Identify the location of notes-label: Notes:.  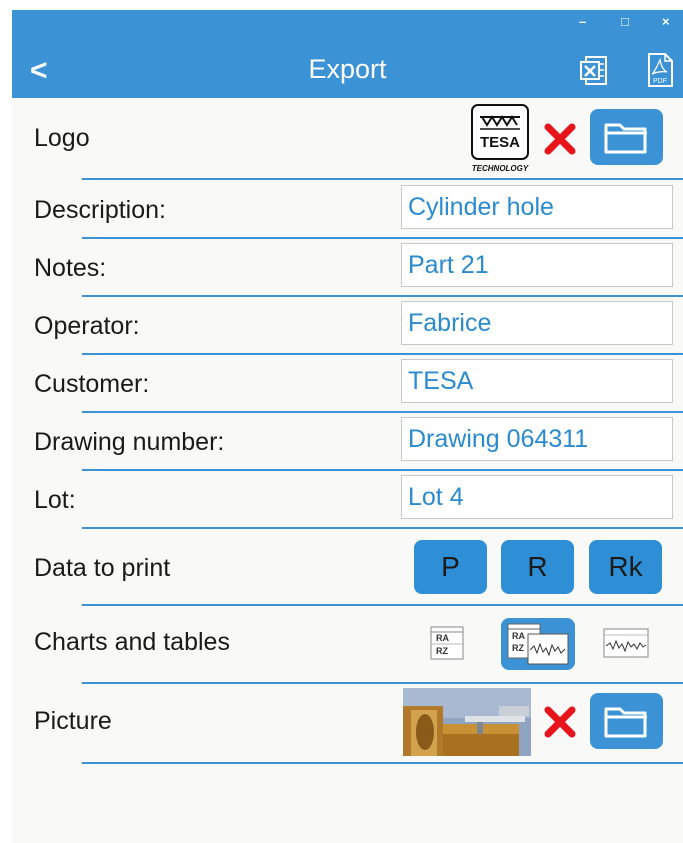
(70, 268).